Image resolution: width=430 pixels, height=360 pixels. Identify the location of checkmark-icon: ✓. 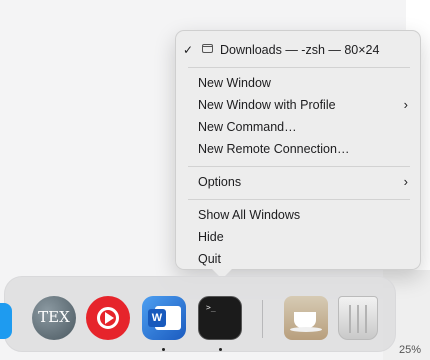
(188, 50).